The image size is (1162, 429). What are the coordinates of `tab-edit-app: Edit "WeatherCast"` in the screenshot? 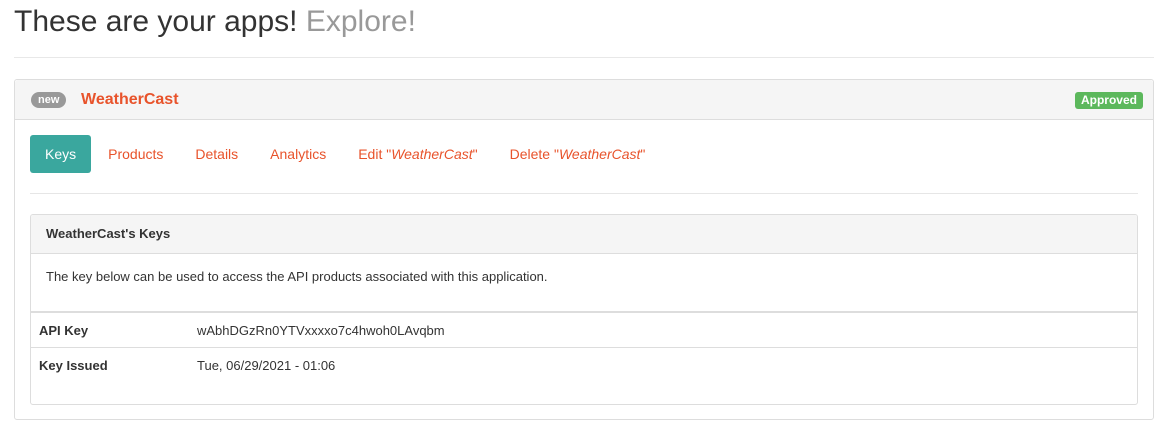 It's located at (417, 154).